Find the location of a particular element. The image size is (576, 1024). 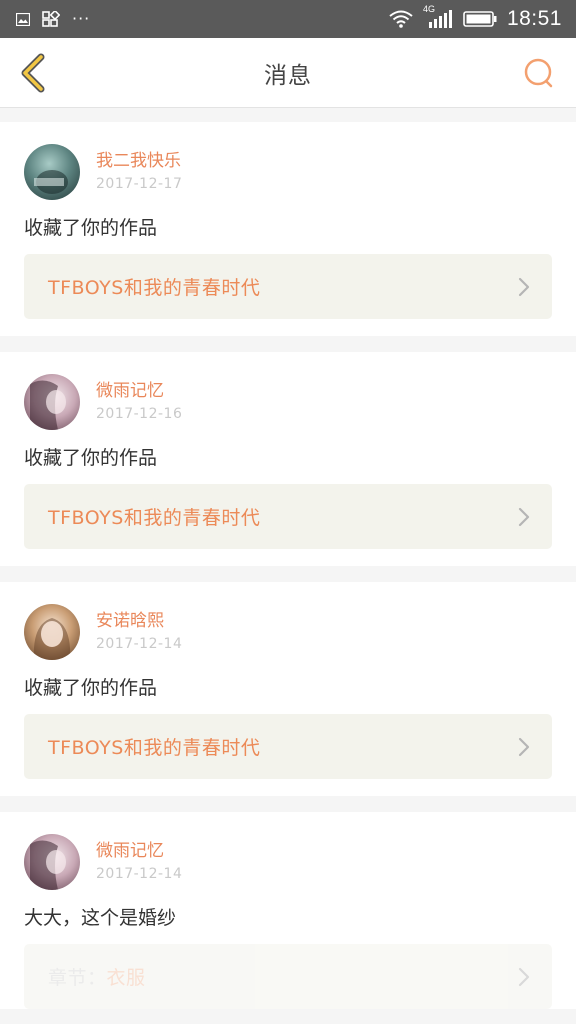

message-header: 微雨记忆 2017-12-16 is located at coordinates (288, 391).